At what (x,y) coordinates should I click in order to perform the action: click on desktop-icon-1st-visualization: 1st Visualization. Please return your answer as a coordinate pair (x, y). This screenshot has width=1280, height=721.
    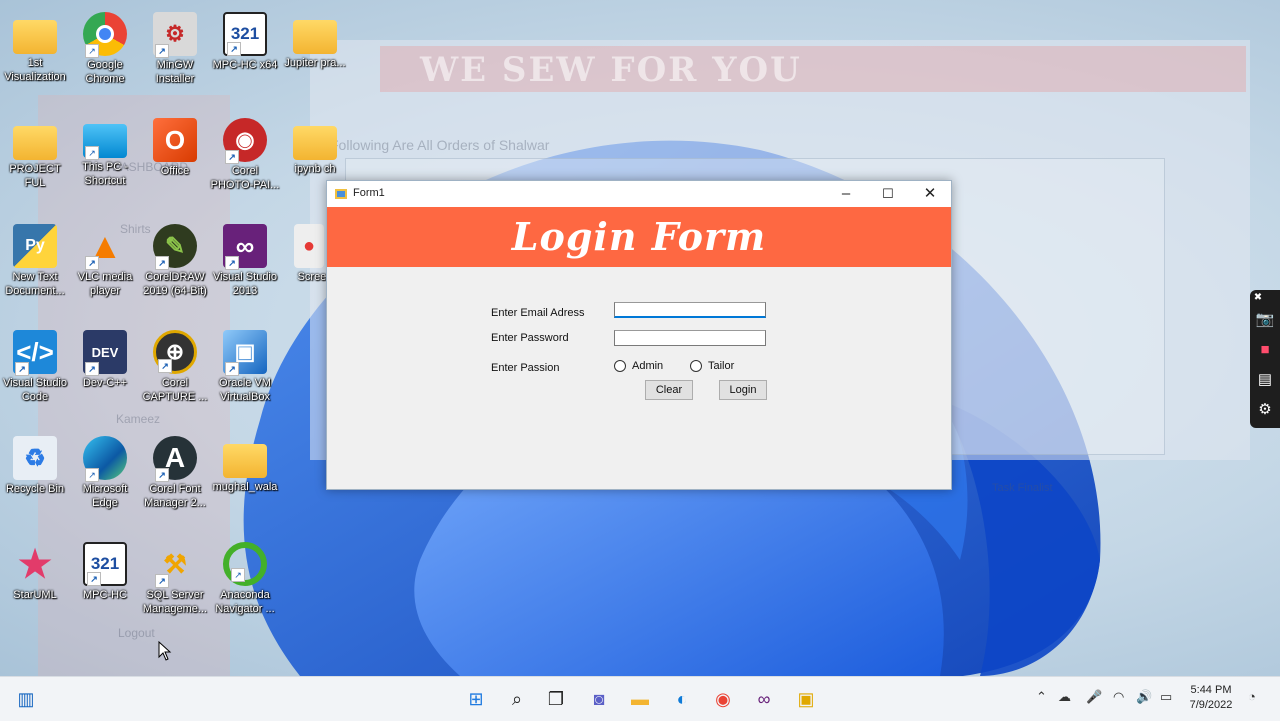
    Looking at the image, I should click on (35, 48).